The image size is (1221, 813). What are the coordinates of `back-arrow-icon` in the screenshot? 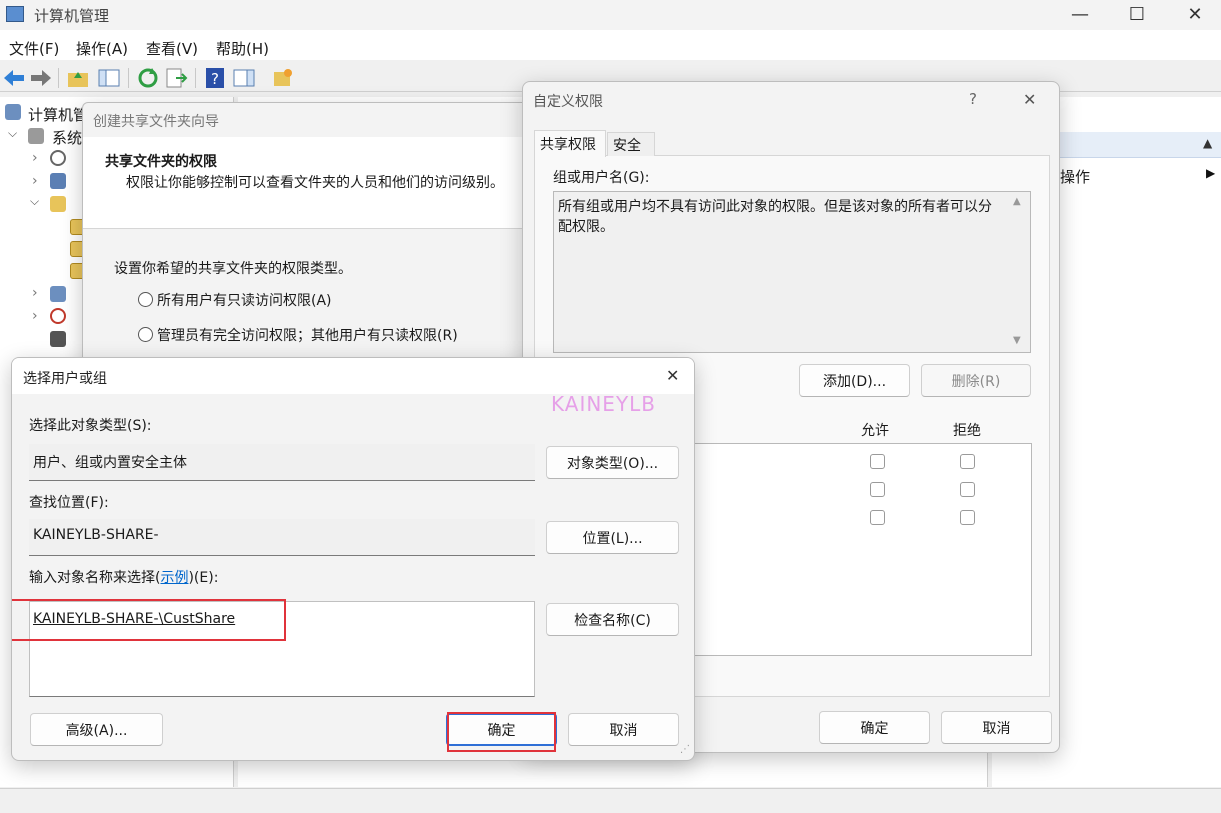 It's located at (14, 78).